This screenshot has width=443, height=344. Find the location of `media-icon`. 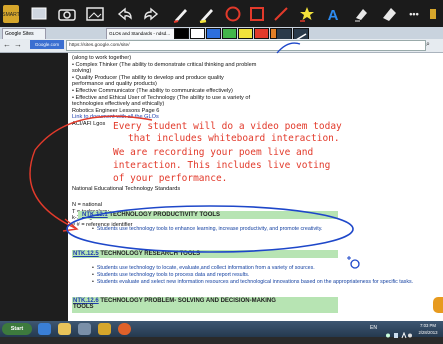

media-icon is located at coordinates (84, 329).